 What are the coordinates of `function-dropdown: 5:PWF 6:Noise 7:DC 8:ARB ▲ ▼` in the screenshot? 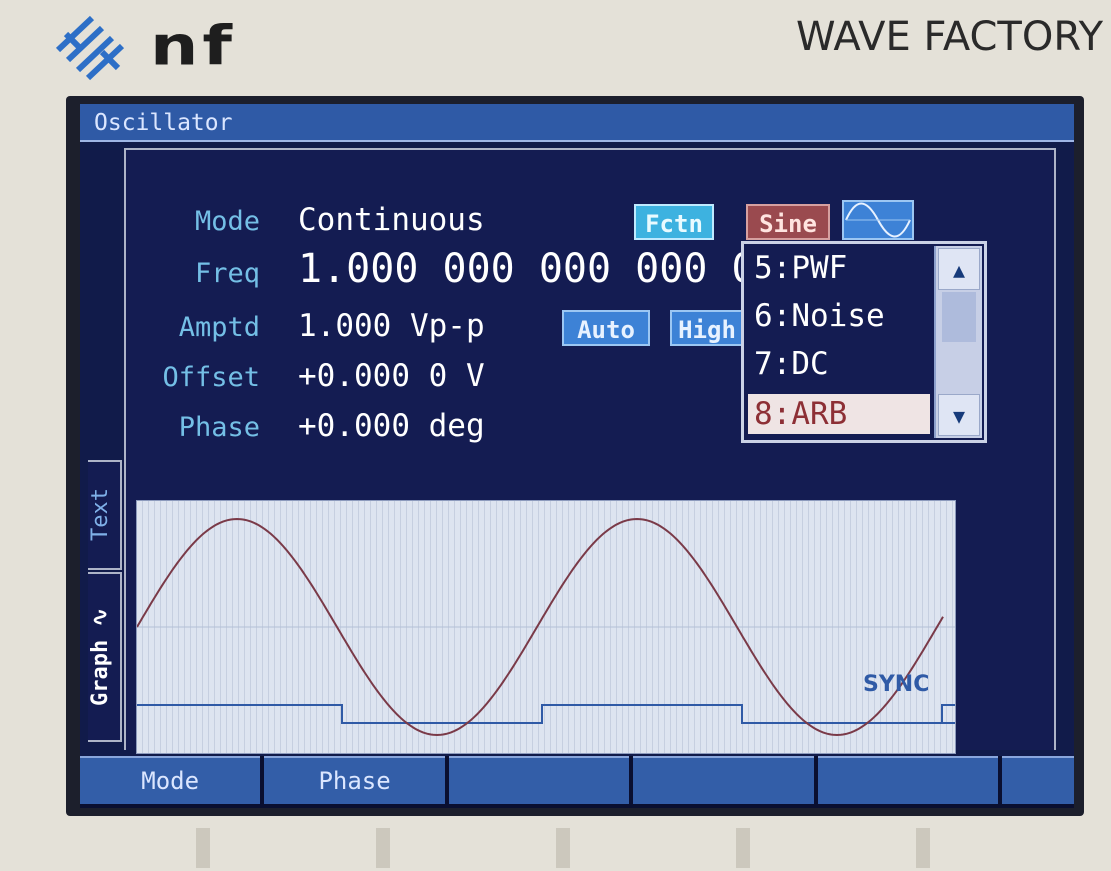 It's located at (864, 342).